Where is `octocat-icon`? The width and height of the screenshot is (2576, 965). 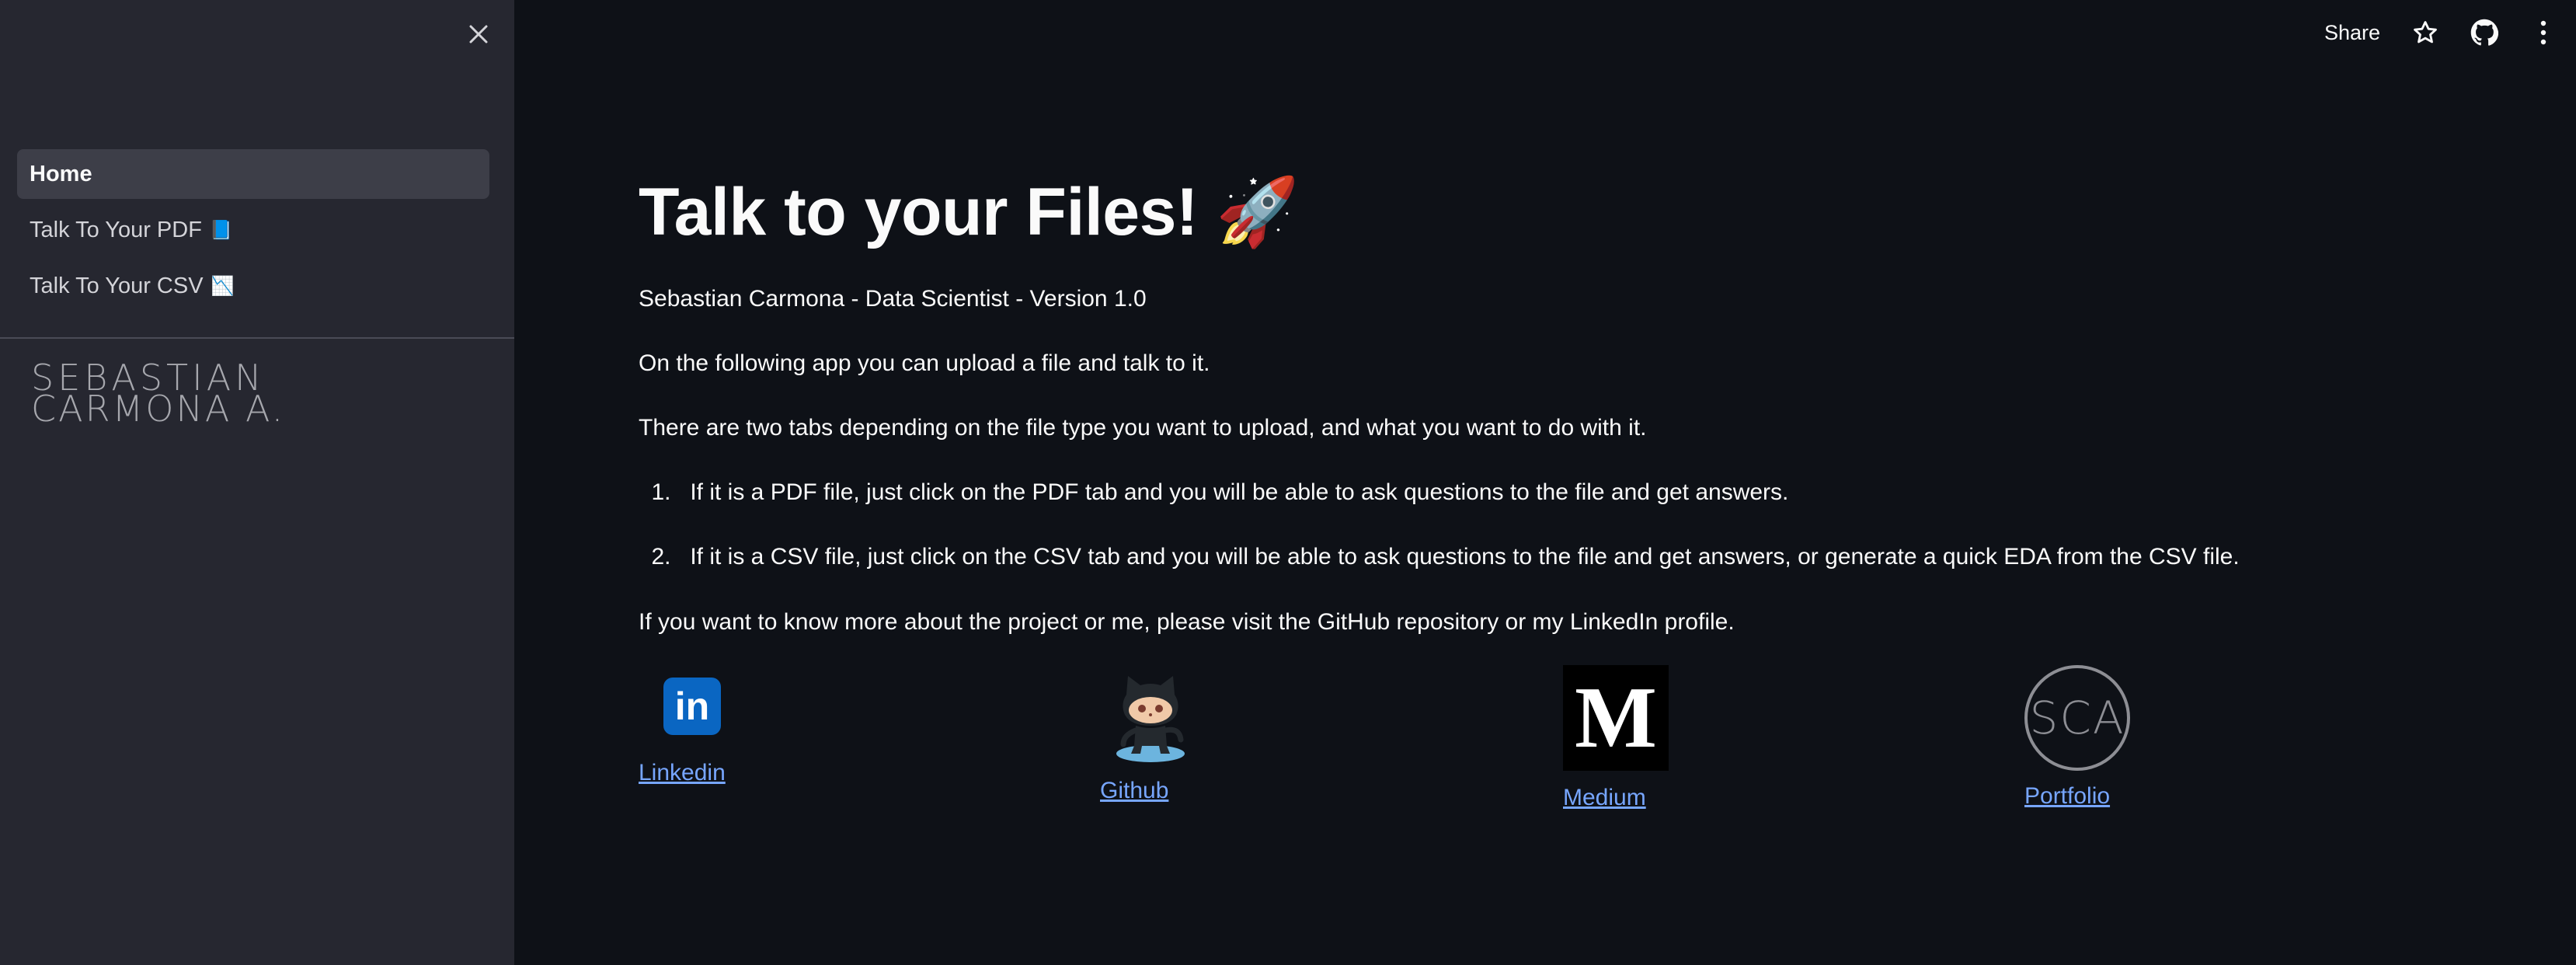 octocat-icon is located at coordinates (1150, 715).